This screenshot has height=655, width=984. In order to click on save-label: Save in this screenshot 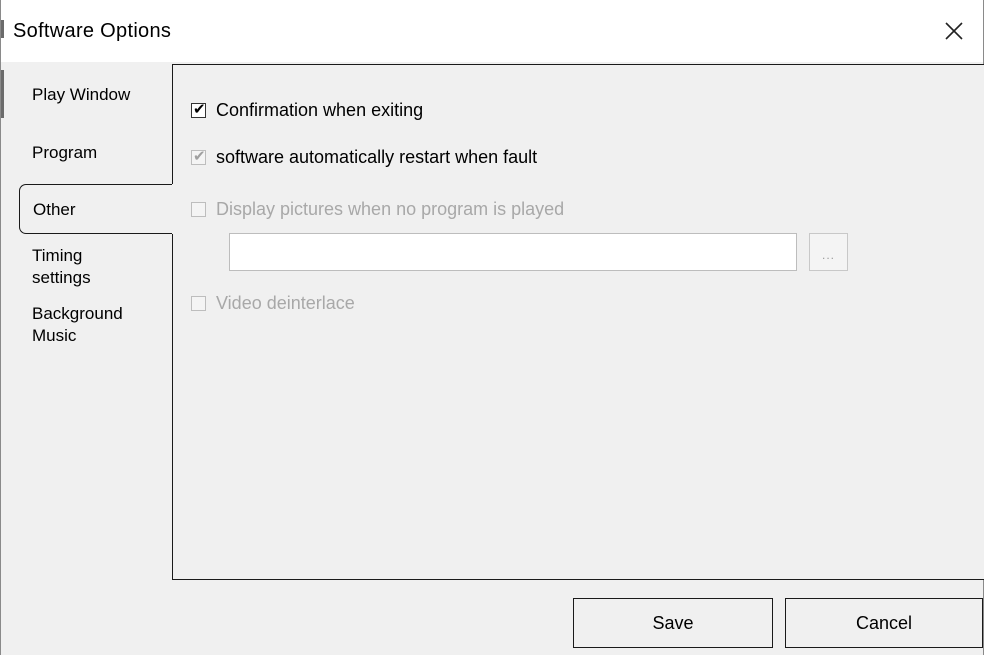, I will do `click(673, 622)`.